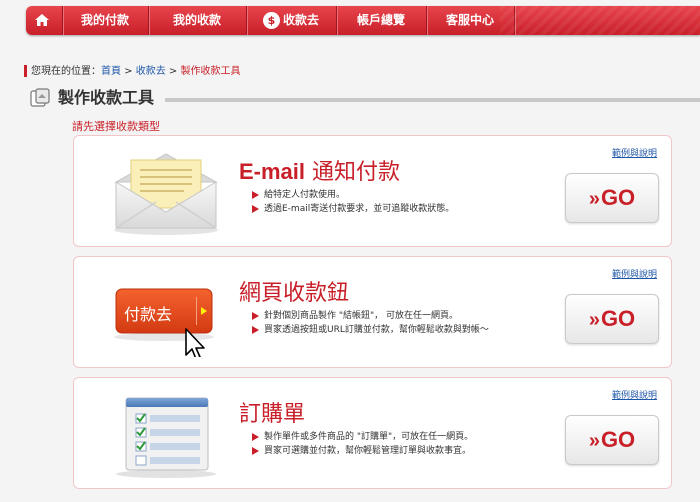 The height and width of the screenshot is (502, 700). Describe the element at coordinates (600, 20) in the screenshot. I see `nav-filler` at that location.